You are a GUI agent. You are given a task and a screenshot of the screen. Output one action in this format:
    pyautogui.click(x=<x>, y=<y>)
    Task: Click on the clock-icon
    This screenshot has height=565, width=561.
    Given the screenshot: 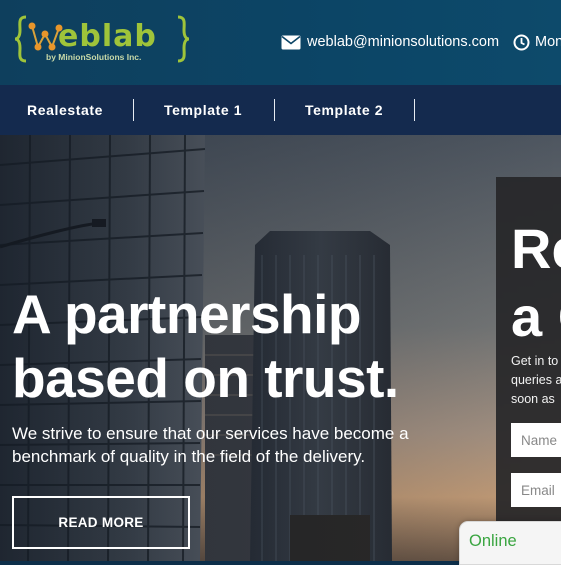 What is the action you would take?
    pyautogui.click(x=521, y=42)
    